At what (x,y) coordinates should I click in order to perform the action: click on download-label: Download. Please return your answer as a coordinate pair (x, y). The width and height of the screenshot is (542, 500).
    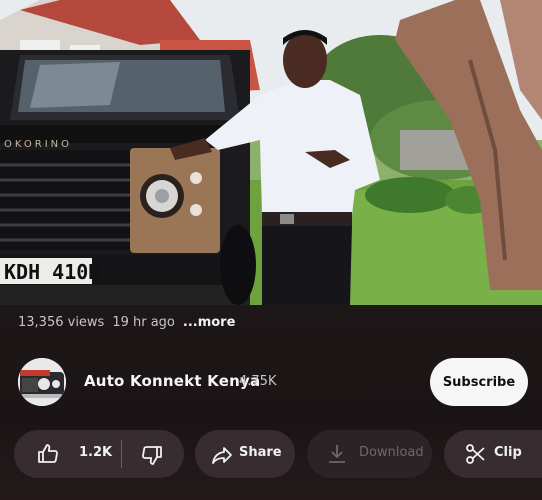
    Looking at the image, I should click on (391, 452).